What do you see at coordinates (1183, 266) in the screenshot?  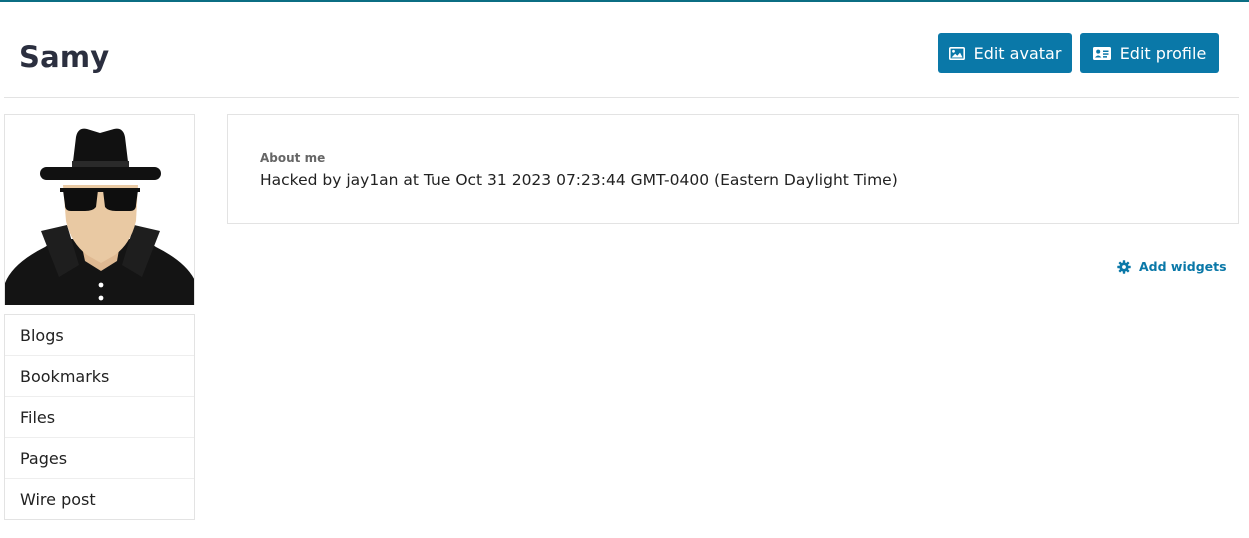 I see `add-widgets-label: Add widgets` at bounding box center [1183, 266].